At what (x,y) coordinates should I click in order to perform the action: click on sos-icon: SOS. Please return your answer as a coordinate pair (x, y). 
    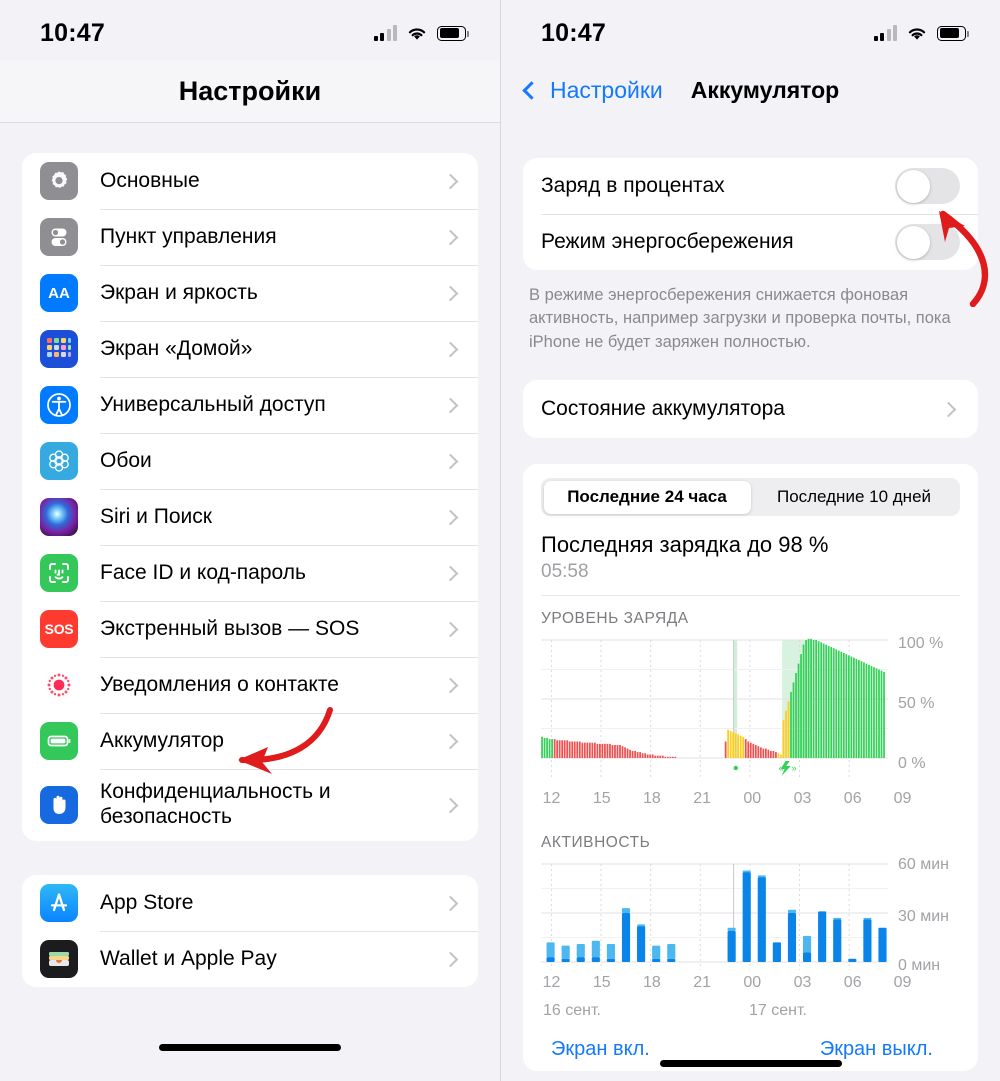
    Looking at the image, I should click on (59, 629).